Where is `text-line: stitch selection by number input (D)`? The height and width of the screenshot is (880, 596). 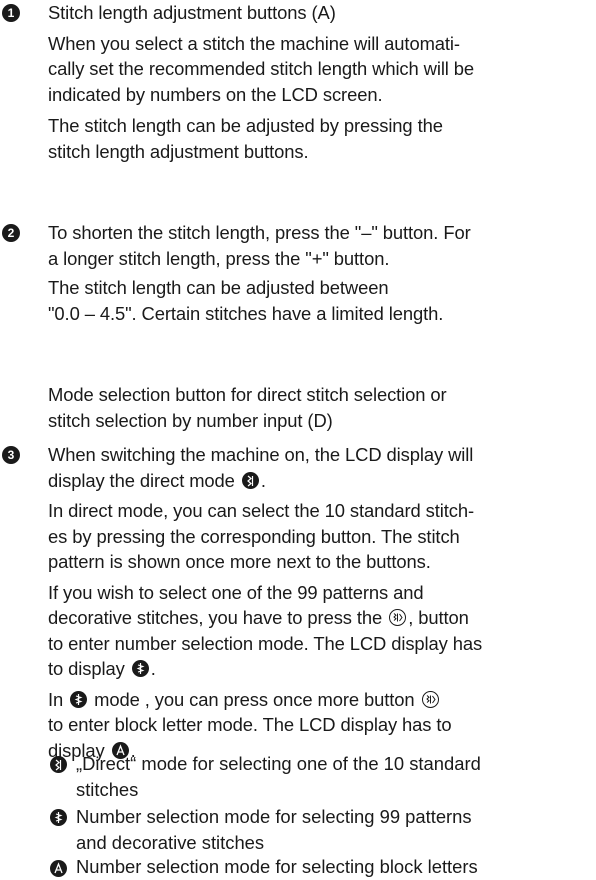
text-line: stitch selection by number input (D) is located at coordinates (190, 420).